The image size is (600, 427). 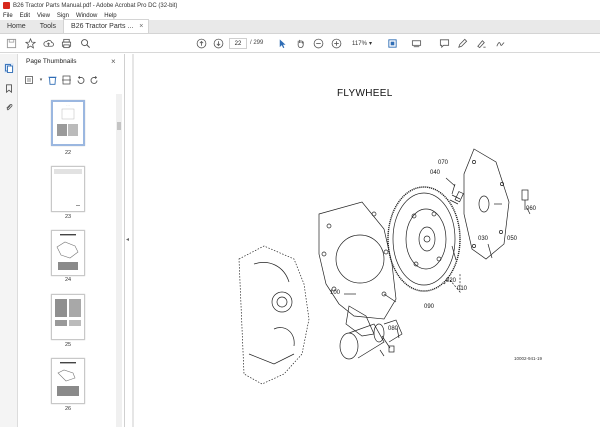 I want to click on hand-tool-icon, so click(x=300, y=43).